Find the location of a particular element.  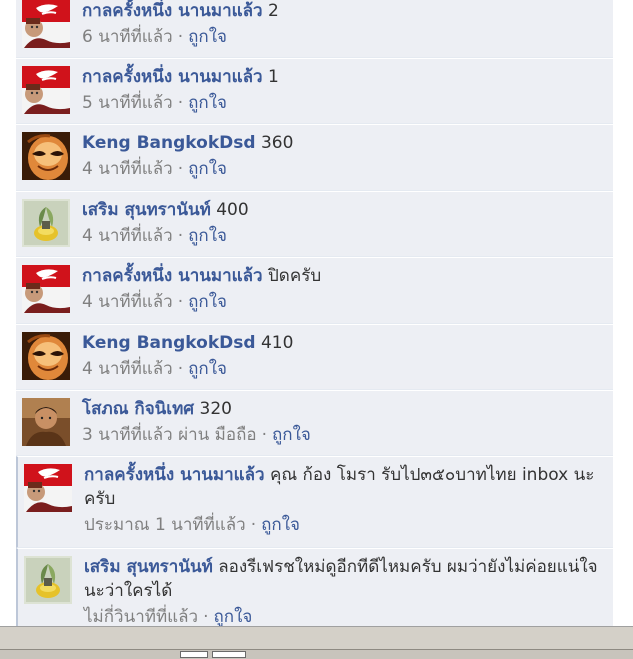

comment-text: 410 is located at coordinates (277, 343).